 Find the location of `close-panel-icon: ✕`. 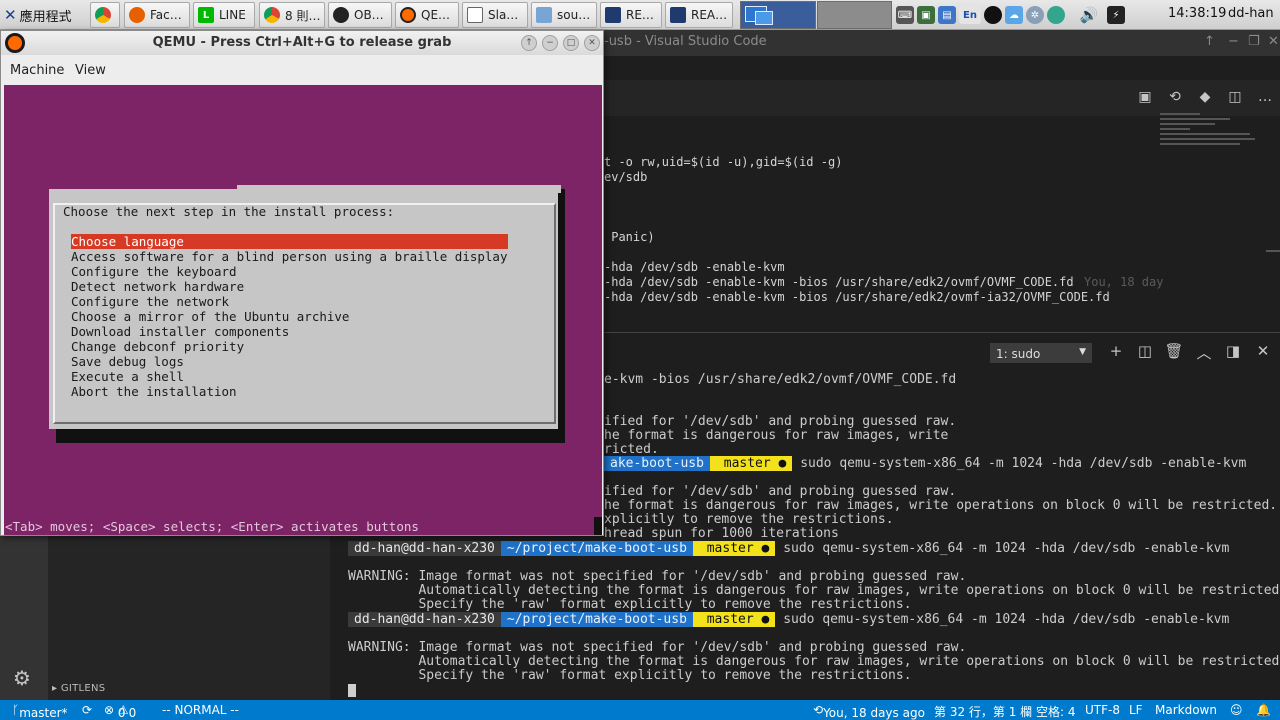

close-panel-icon: ✕ is located at coordinates (1263, 352).